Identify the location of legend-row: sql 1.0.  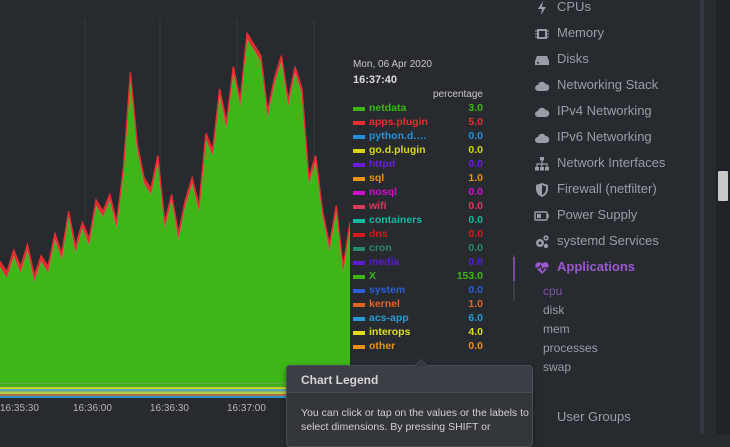
(418, 179).